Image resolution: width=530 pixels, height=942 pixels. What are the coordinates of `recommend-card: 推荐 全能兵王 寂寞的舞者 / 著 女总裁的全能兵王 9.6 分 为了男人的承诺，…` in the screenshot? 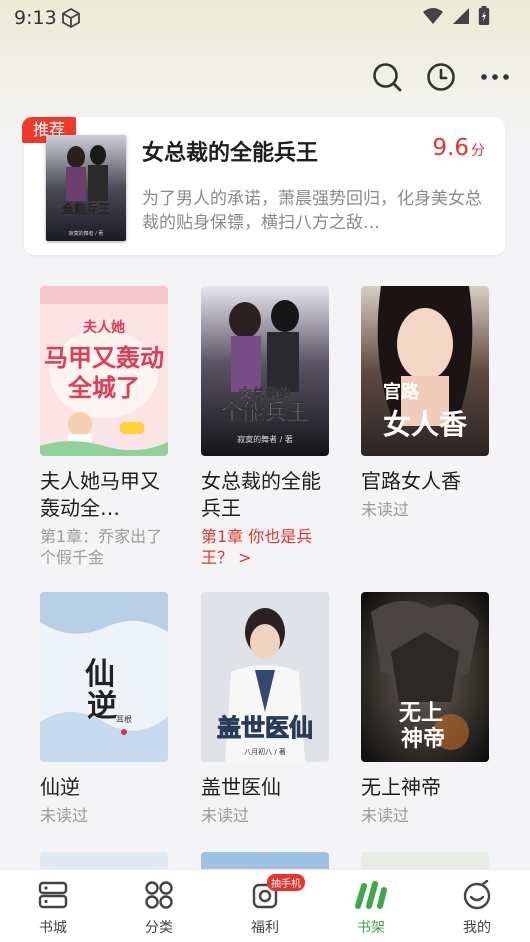 It's located at (263, 186).